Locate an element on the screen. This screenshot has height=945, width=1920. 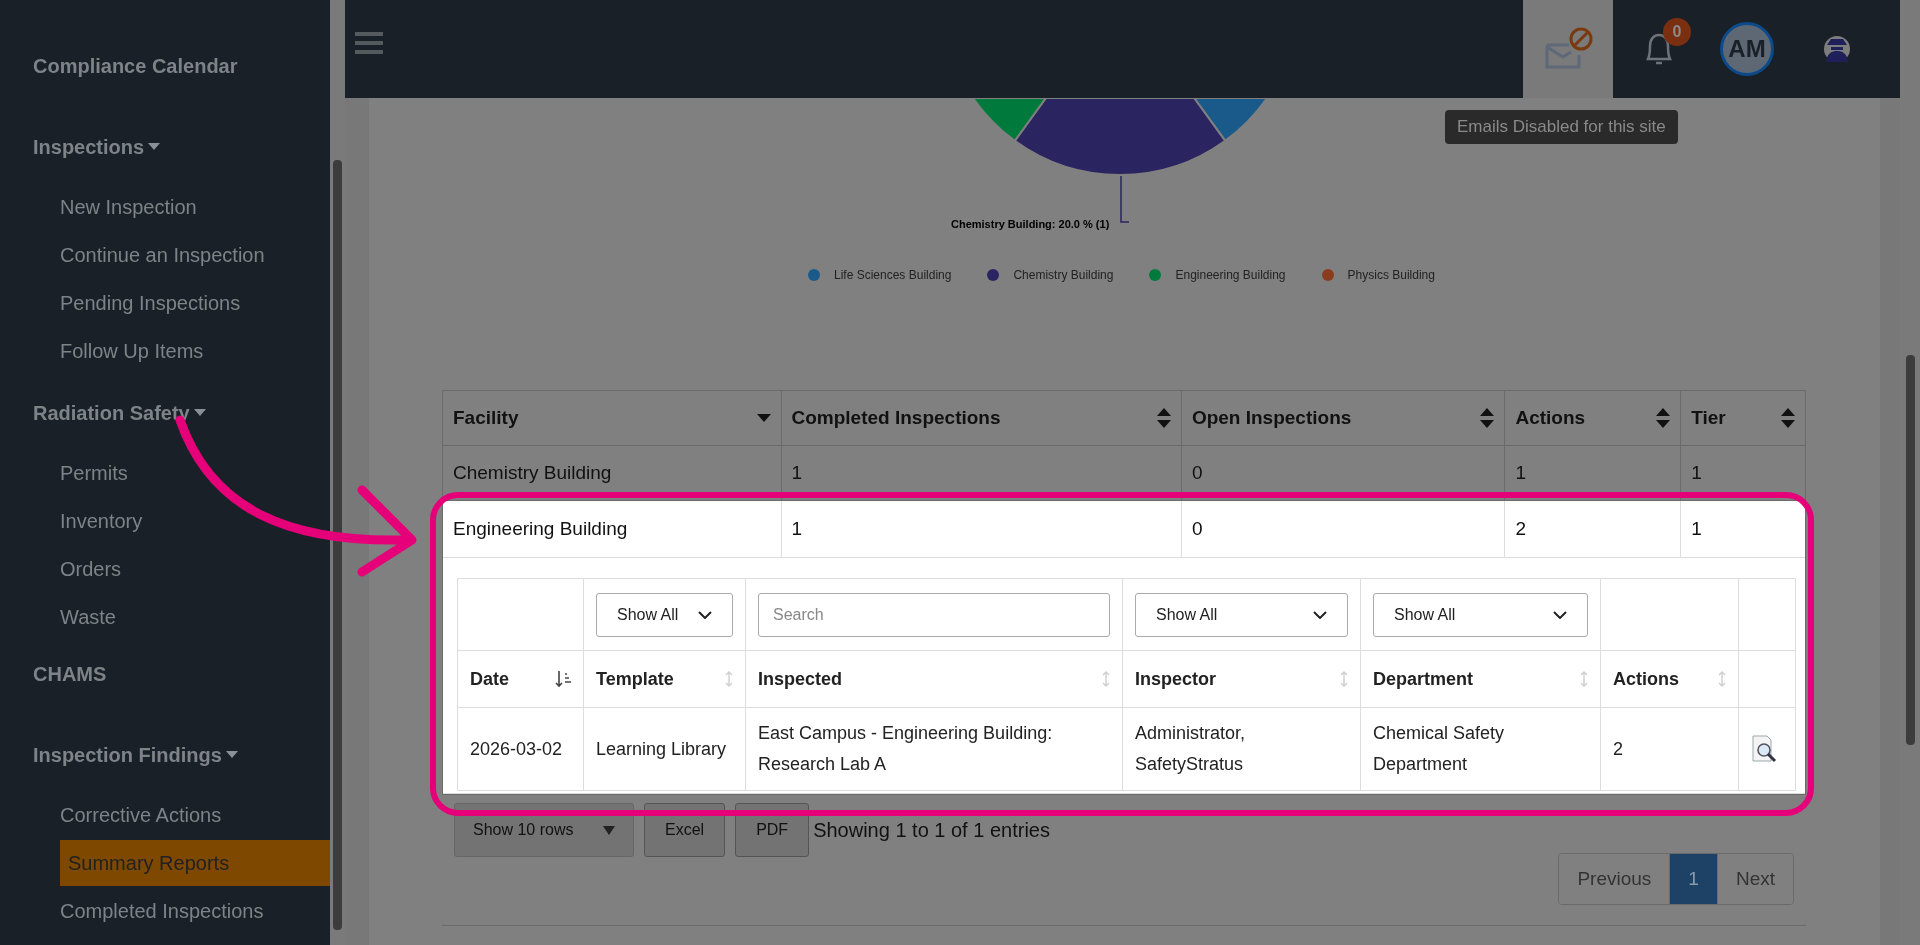
pagination-button: 1 is located at coordinates (1694, 879).